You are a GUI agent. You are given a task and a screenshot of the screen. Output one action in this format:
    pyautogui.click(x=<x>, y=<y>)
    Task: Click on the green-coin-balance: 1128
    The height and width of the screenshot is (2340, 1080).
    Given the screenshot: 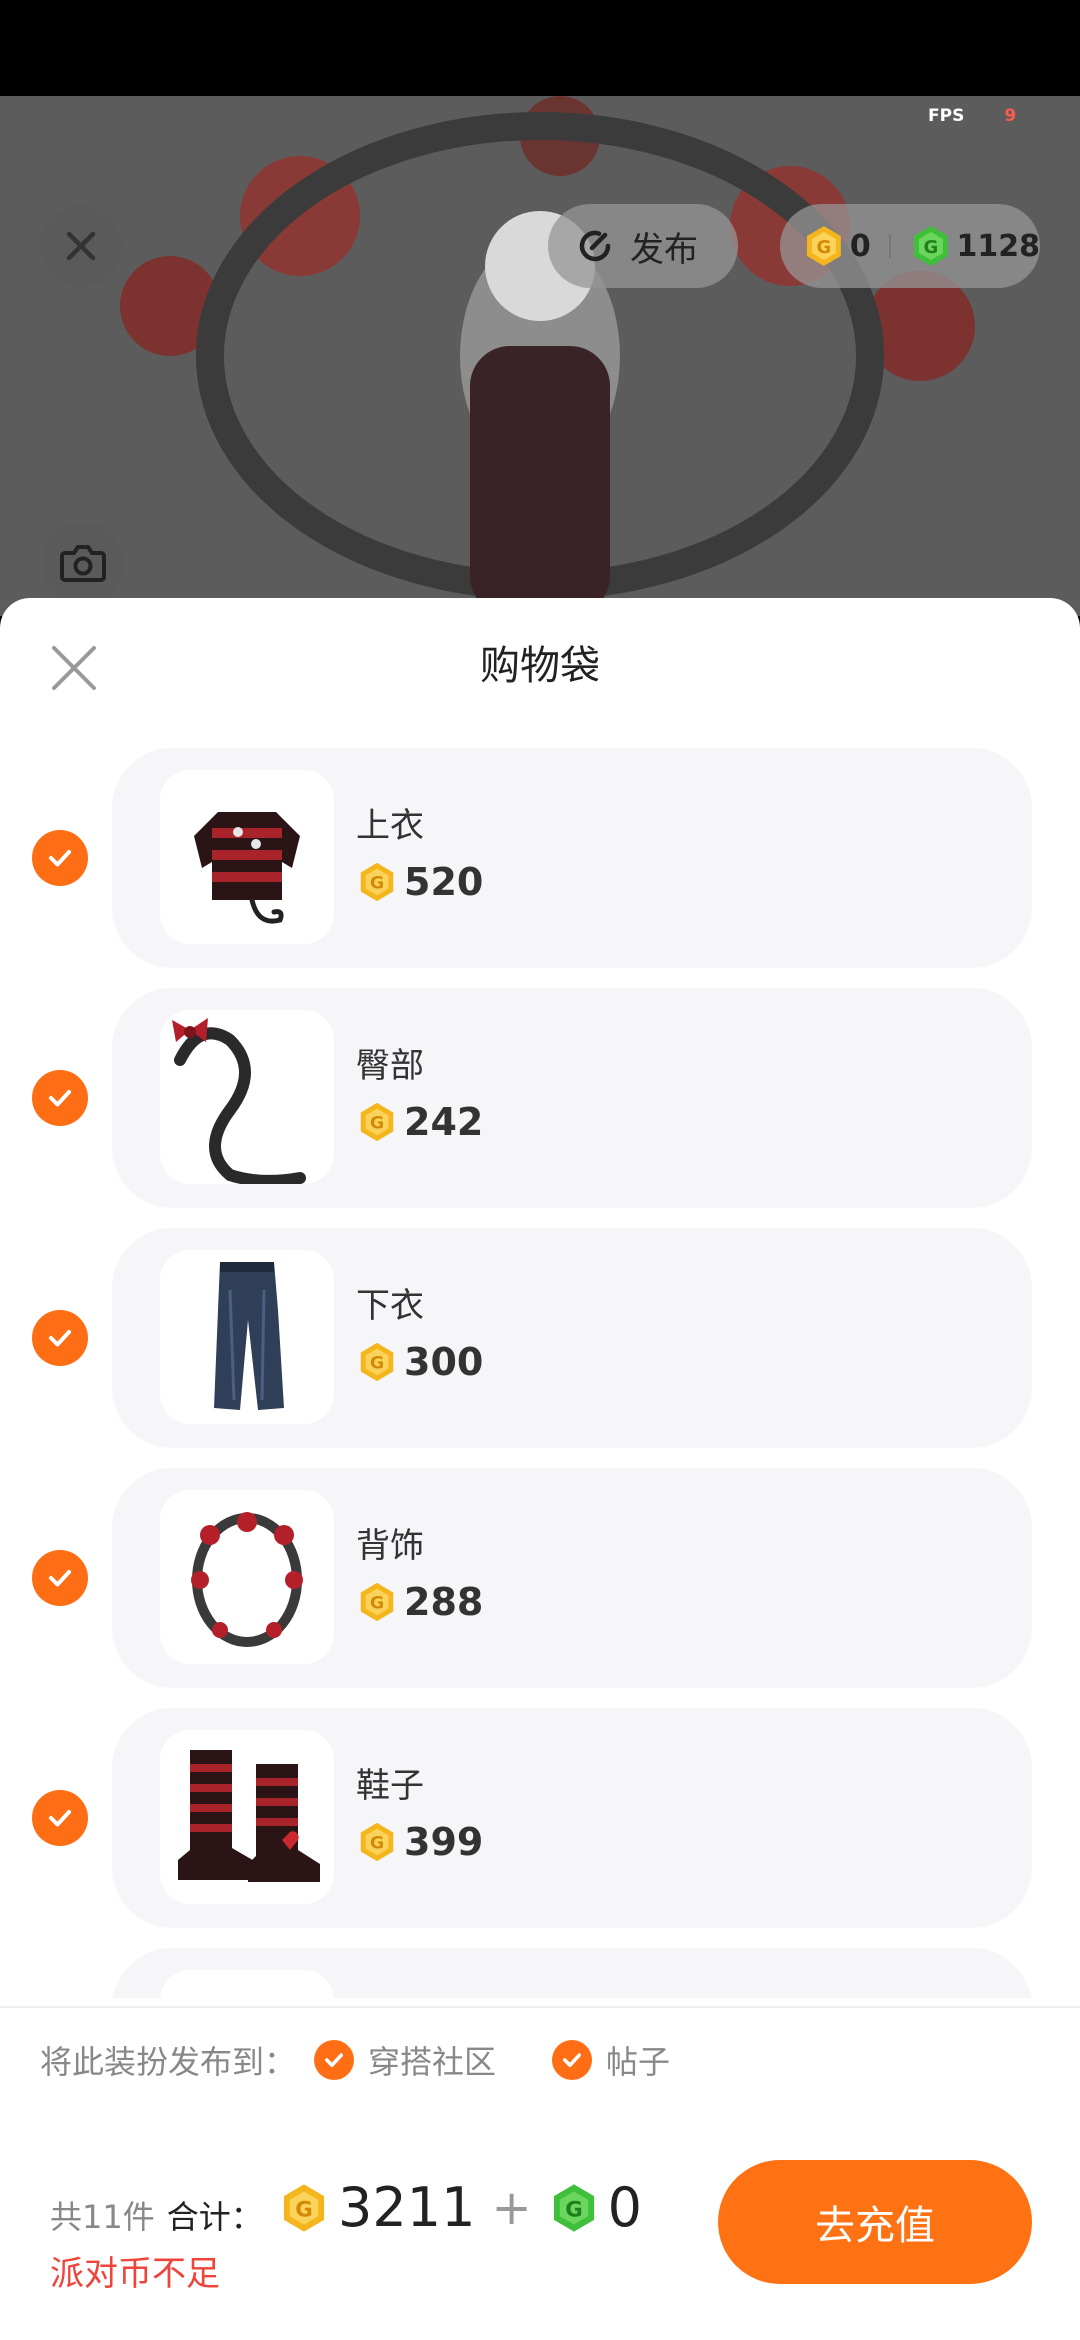 What is the action you would take?
    pyautogui.click(x=998, y=246)
    